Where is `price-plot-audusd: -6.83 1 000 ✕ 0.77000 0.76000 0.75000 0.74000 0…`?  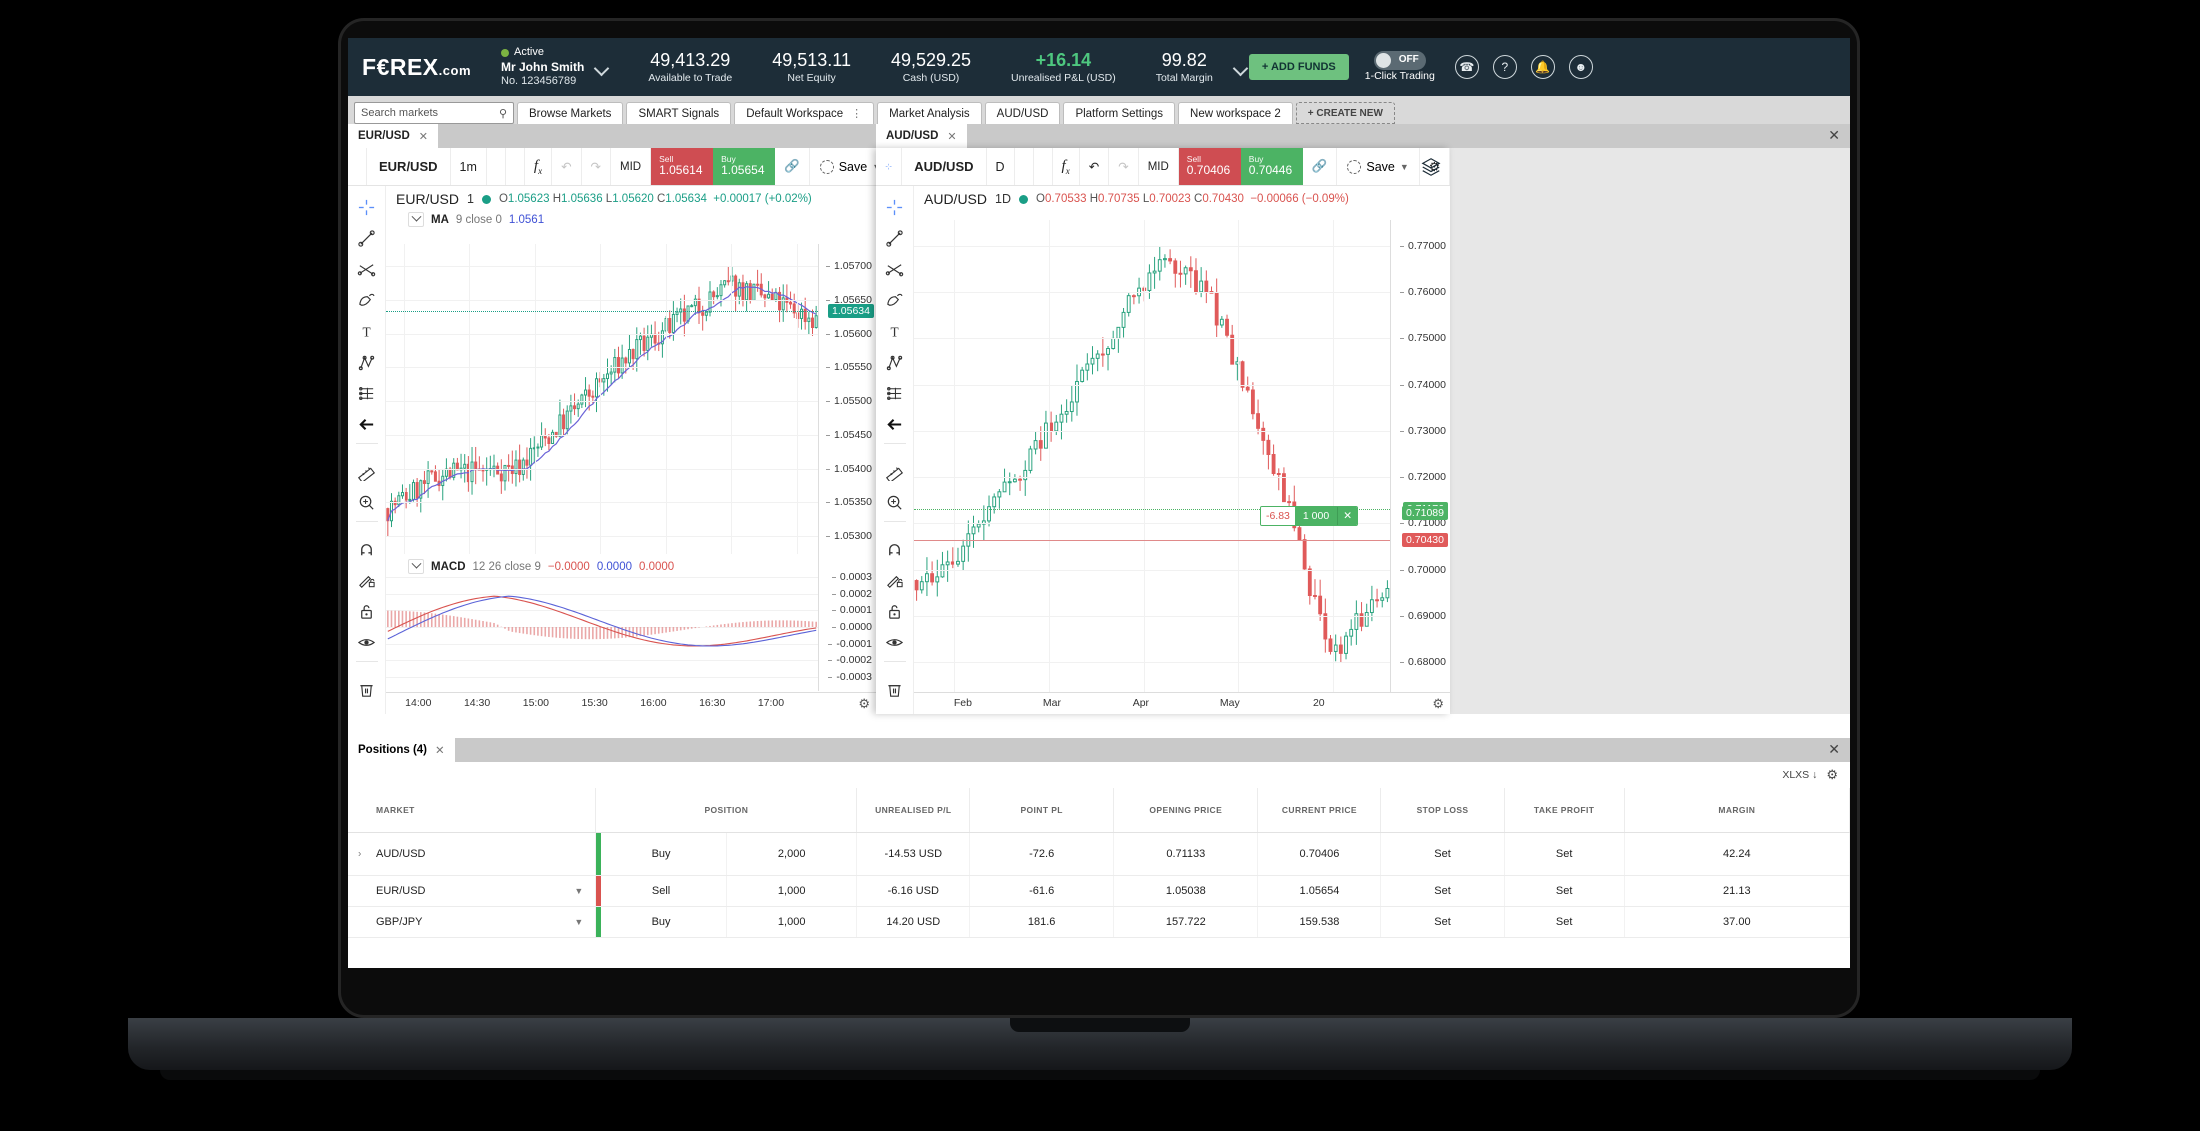
price-plot-audusd: -6.83 1 000 ✕ 0.77000 0.76000 0.75000 0.74000 0… is located at coordinates (1182, 456).